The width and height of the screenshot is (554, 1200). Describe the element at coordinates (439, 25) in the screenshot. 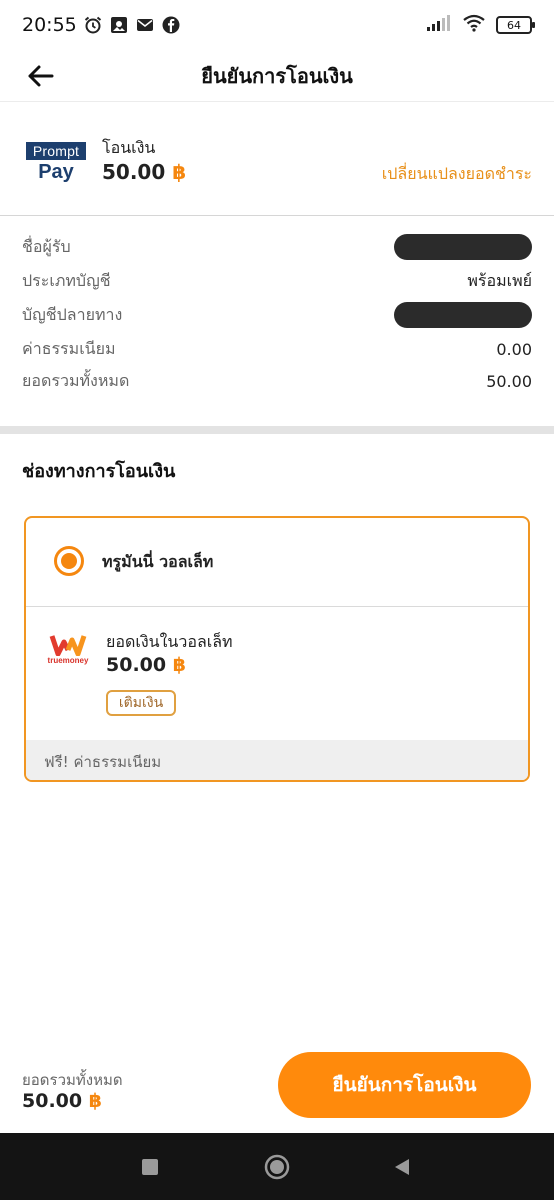

I see `signal-icon` at that location.